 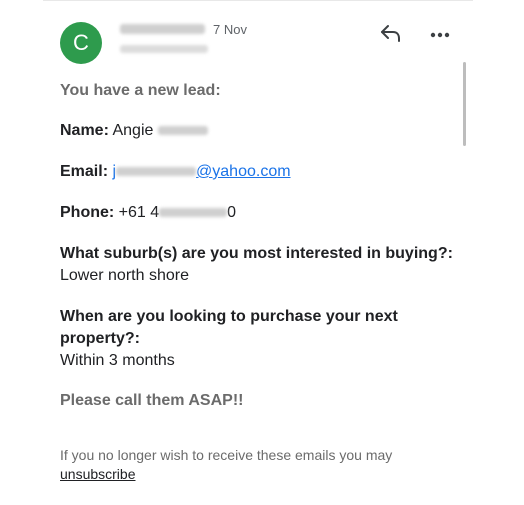 I want to click on closing-text: Please call them ASAP!!, so click(x=152, y=400).